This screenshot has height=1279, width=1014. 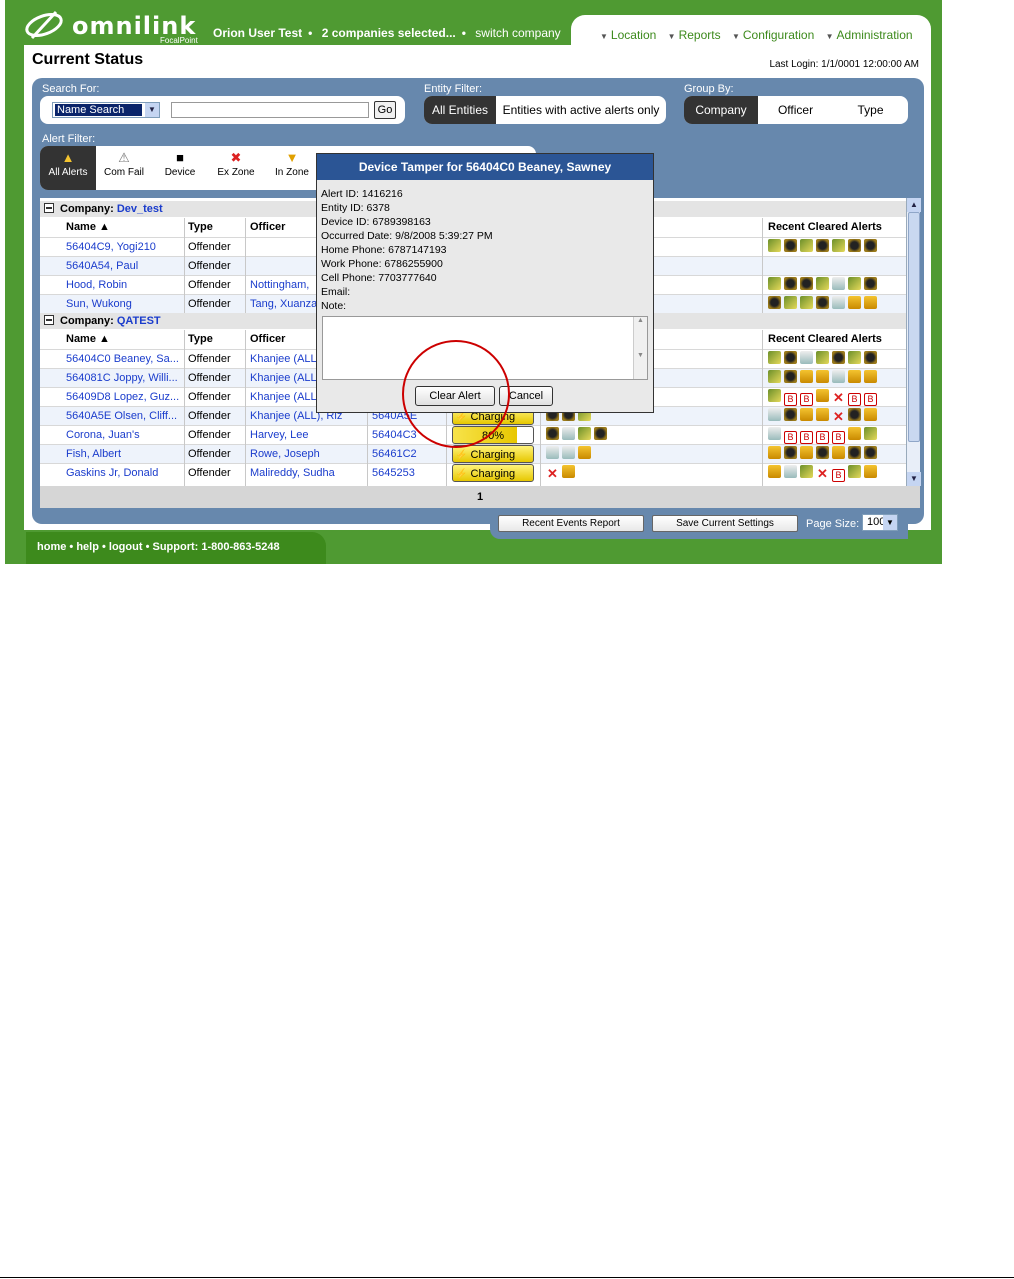 I want to click on alert-filter-all: ▲ All Alerts, so click(x=68, y=168).